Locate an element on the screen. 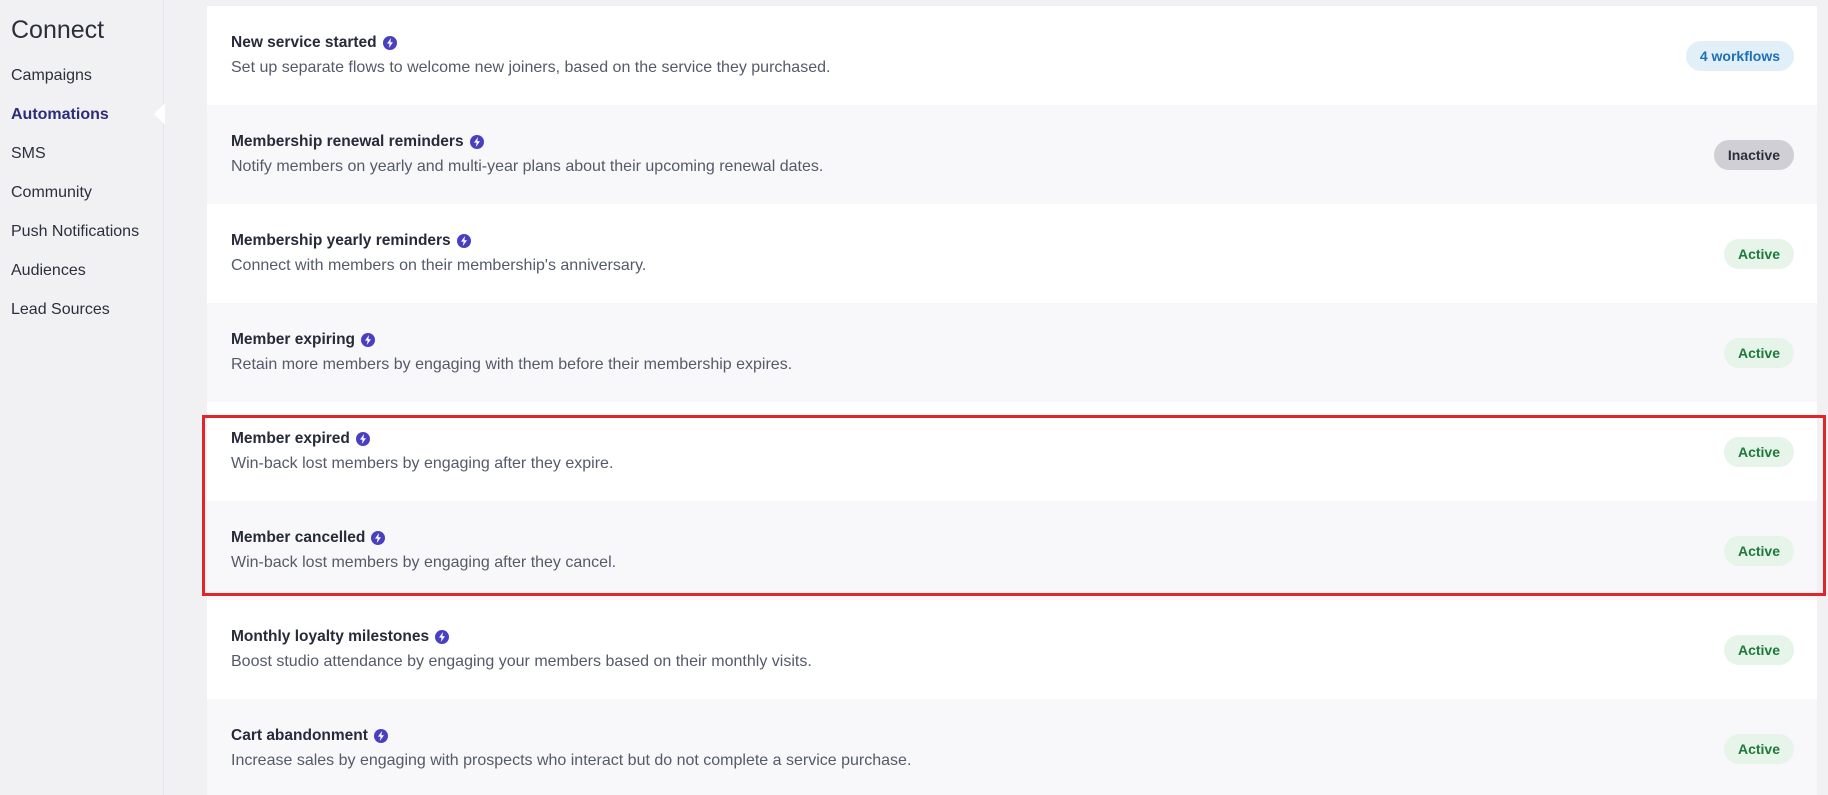 The height and width of the screenshot is (795, 1828). status-badge: Inactive is located at coordinates (1753, 155).